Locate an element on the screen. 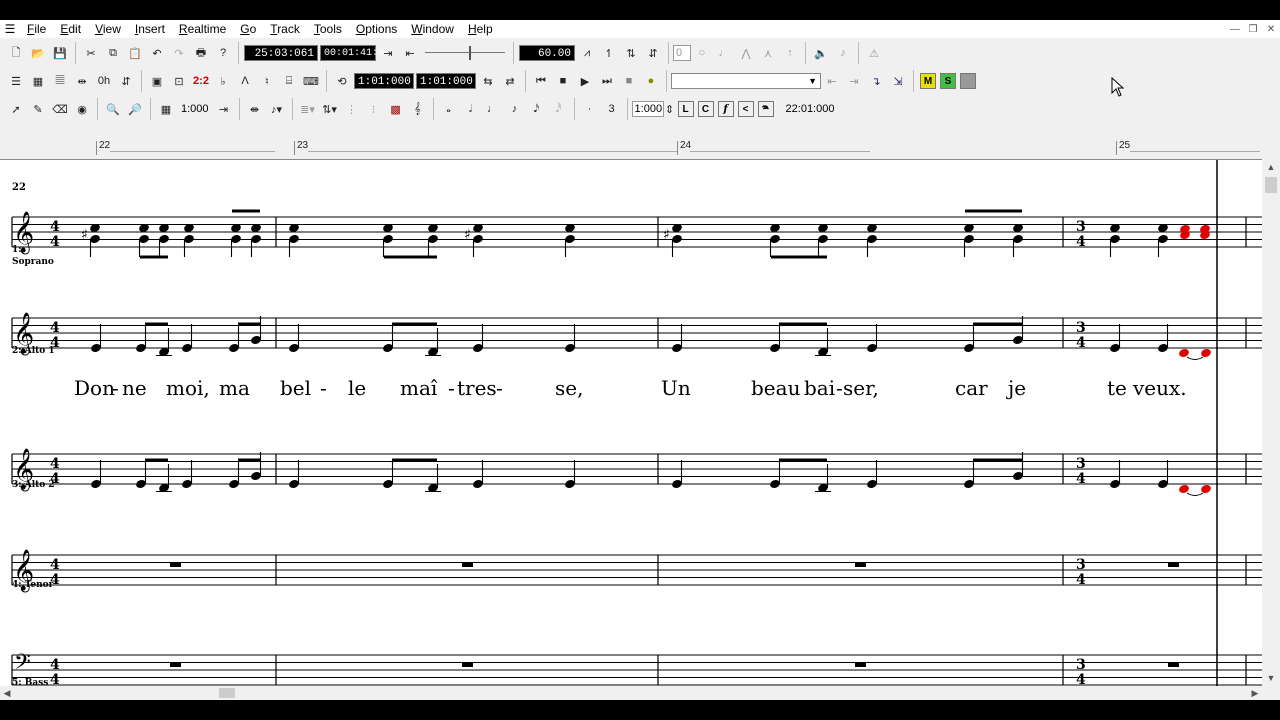 The width and height of the screenshot is (1280, 720). two-two-icon: 2:2 is located at coordinates (201, 81).